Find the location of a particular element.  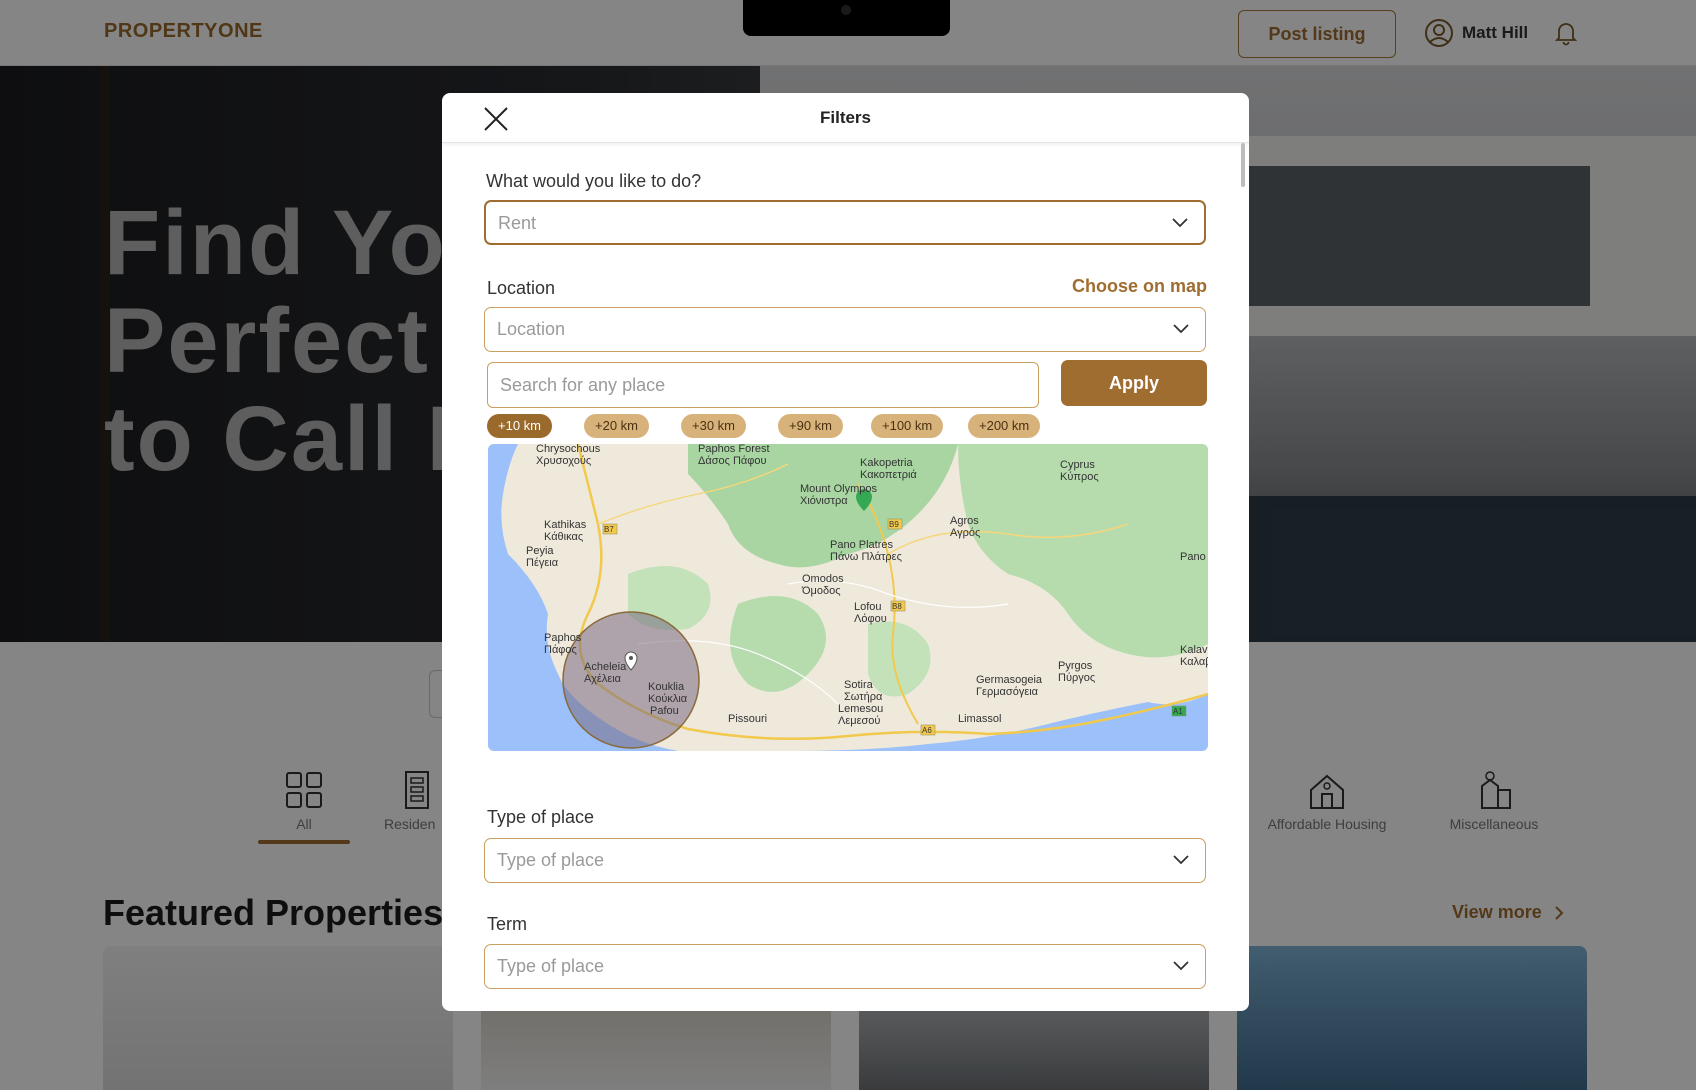

type-of-place-select: Type of place is located at coordinates (845, 860).